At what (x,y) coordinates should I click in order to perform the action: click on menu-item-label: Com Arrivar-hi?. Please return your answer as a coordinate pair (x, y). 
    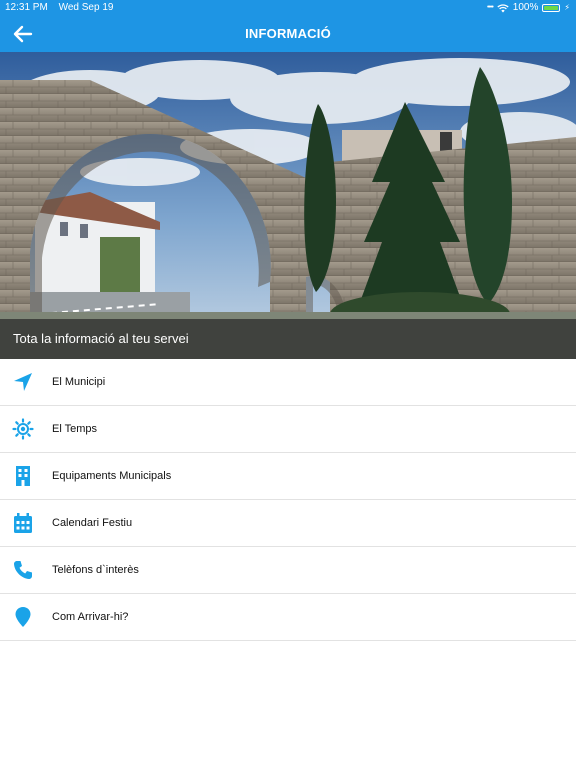
    Looking at the image, I should click on (90, 617).